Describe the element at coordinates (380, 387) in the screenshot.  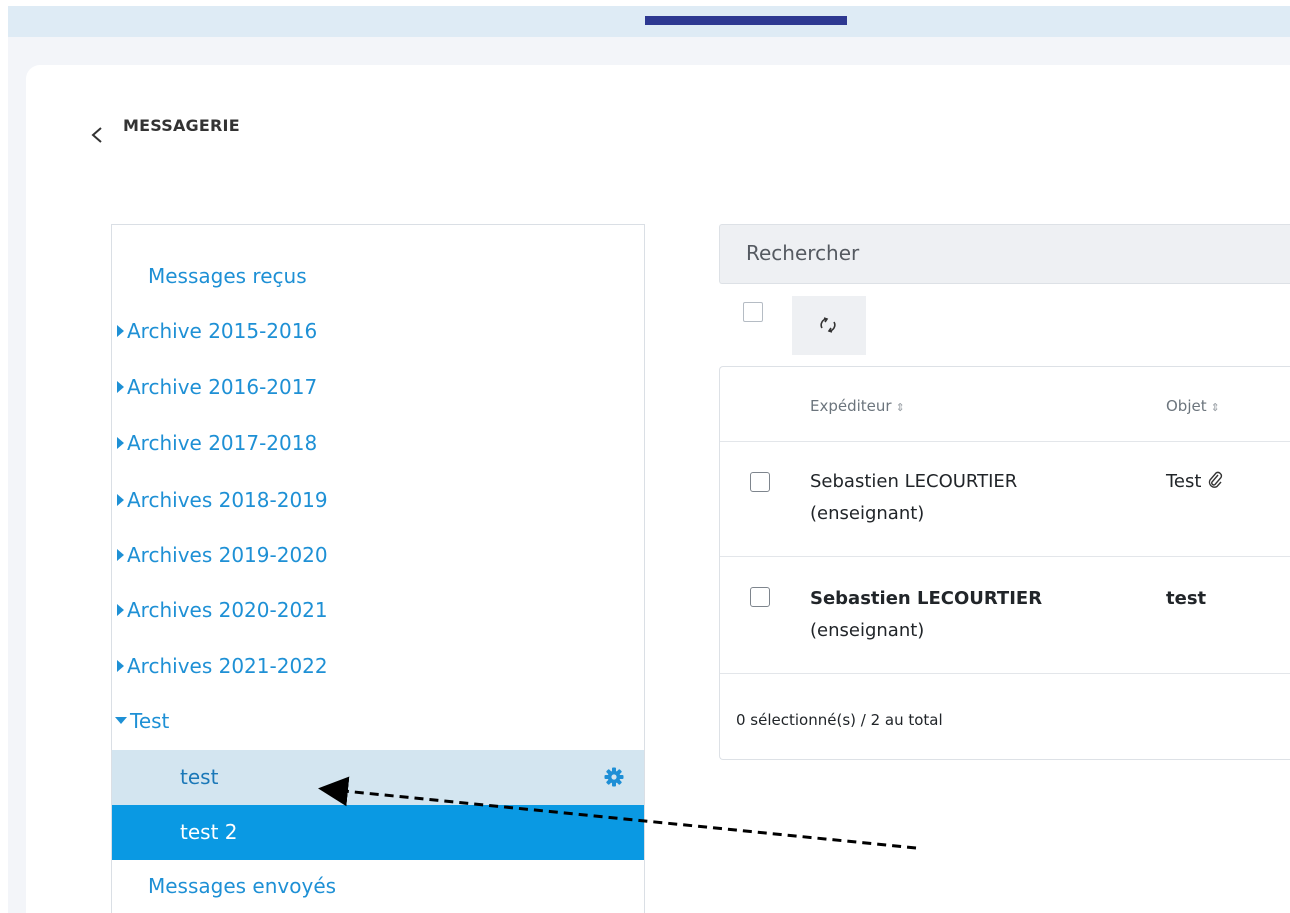
I see `sidebar-item-archive-2016-2017: Archive 2016-2017` at that location.